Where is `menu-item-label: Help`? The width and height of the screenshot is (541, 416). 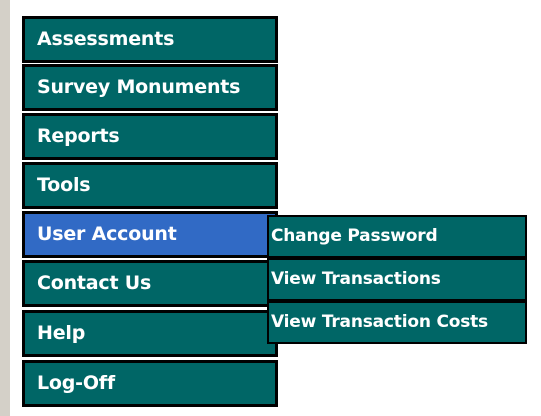
menu-item-label: Help is located at coordinates (61, 333).